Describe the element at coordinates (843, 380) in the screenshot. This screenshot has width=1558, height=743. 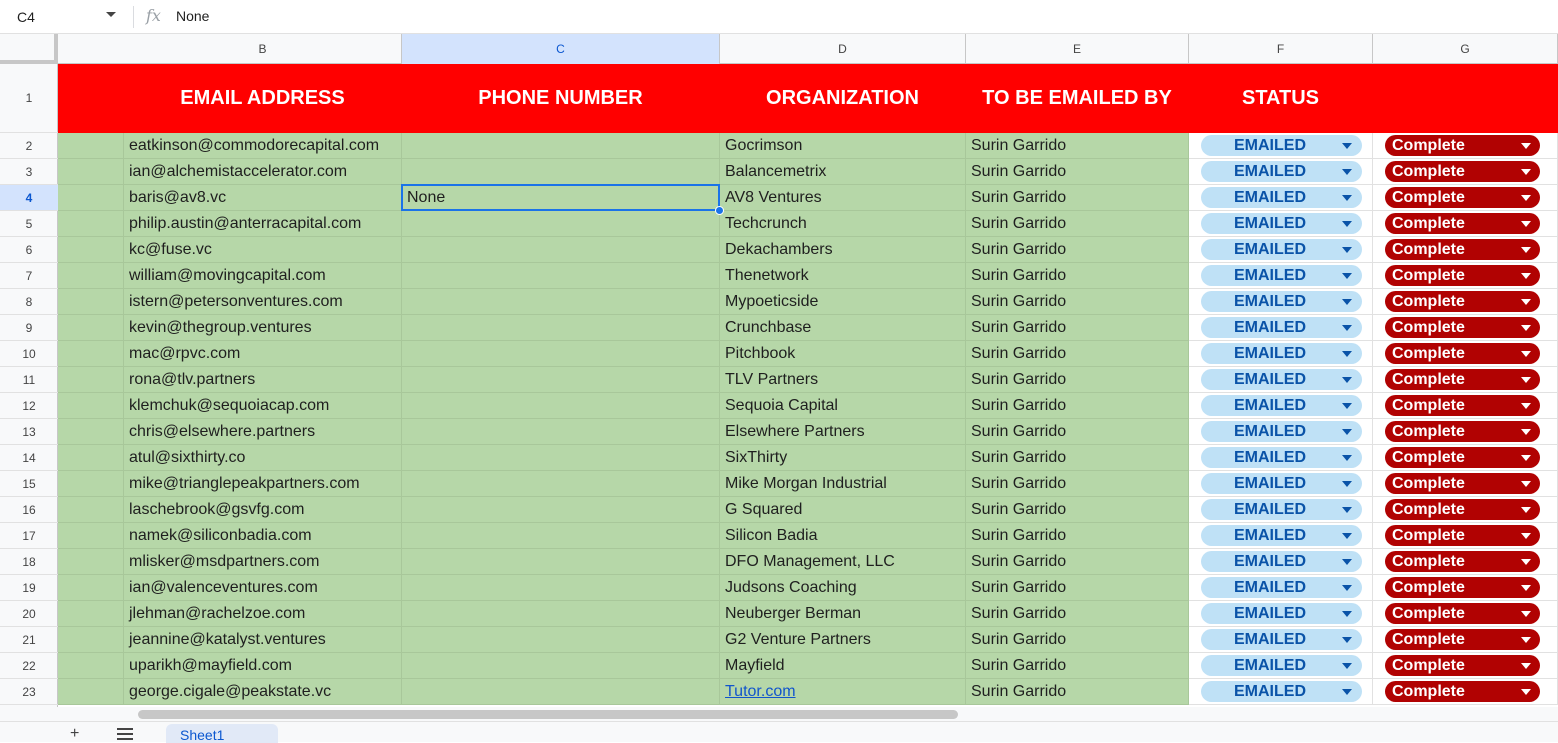
I see `cell-org: TLV Partners` at that location.